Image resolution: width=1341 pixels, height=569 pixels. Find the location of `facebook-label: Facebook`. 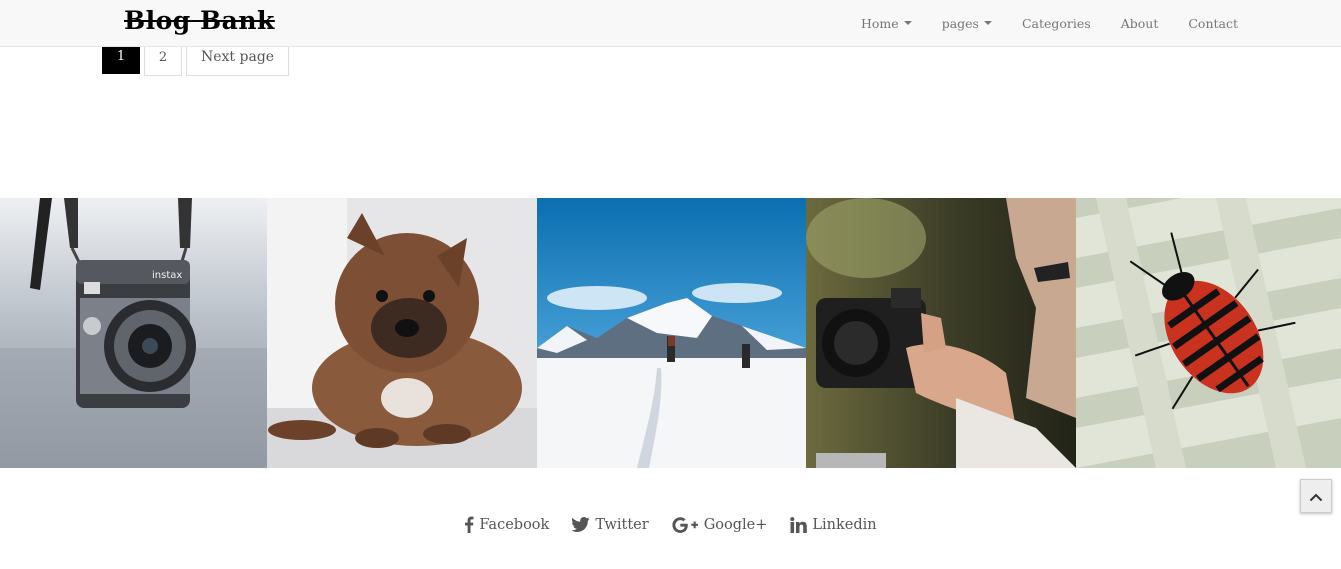

facebook-label: Facebook is located at coordinates (514, 524).